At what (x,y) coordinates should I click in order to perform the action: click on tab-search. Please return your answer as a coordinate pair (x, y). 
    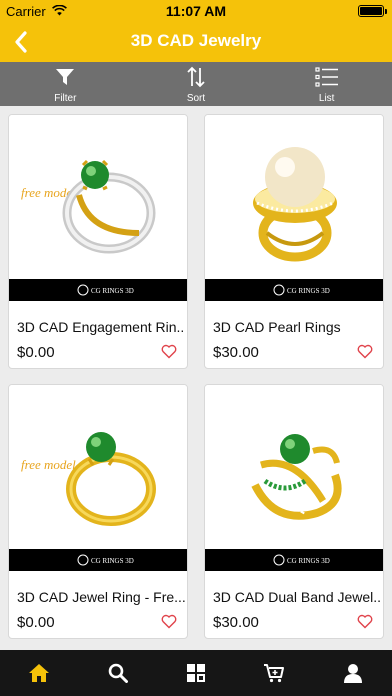
    Looking at the image, I should click on (117, 673).